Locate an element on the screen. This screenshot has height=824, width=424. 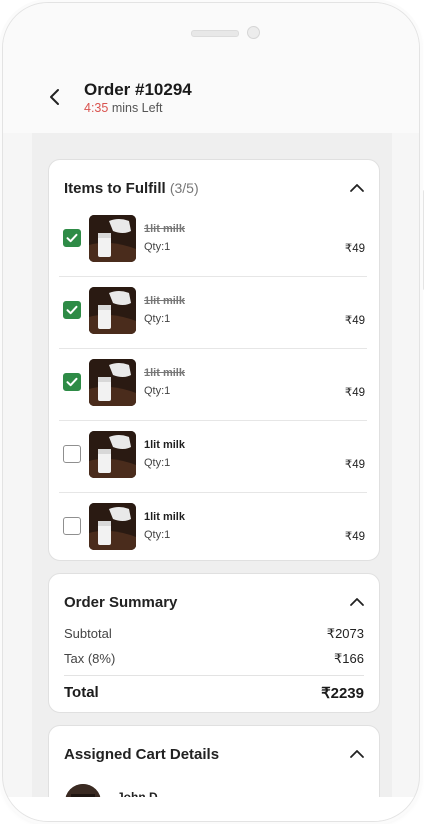
items-card-title: Items to Fulfill (3/5) is located at coordinates (131, 188).